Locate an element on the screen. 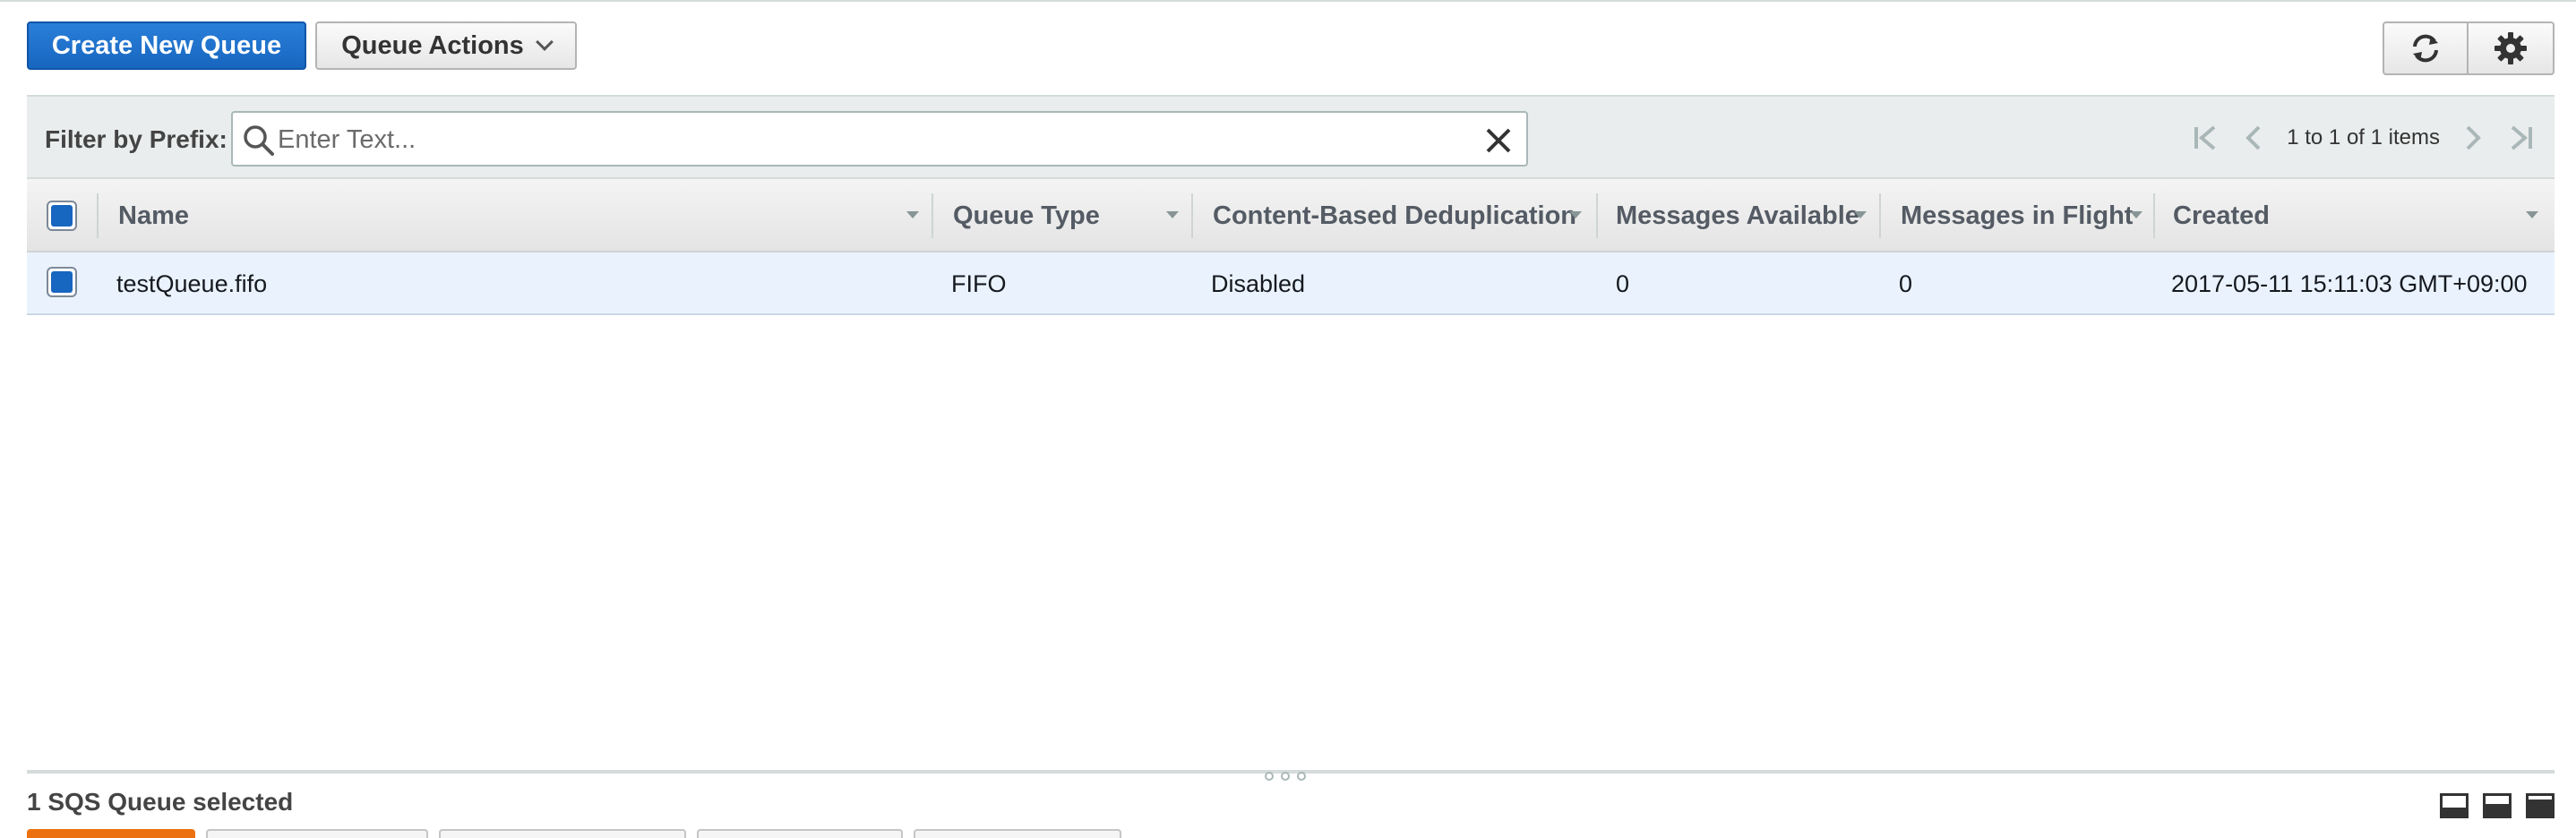 The height and width of the screenshot is (838, 2576). queue-actions-dropdown: Queue Actions is located at coordinates (446, 46).